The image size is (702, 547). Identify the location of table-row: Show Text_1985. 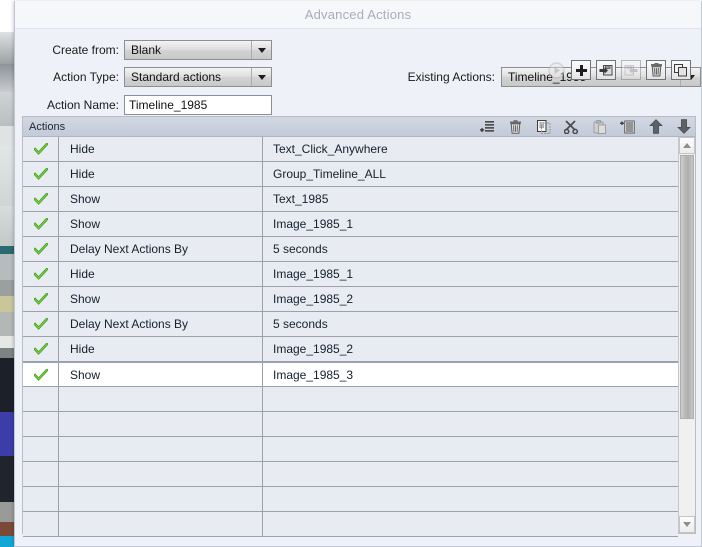
(350, 199).